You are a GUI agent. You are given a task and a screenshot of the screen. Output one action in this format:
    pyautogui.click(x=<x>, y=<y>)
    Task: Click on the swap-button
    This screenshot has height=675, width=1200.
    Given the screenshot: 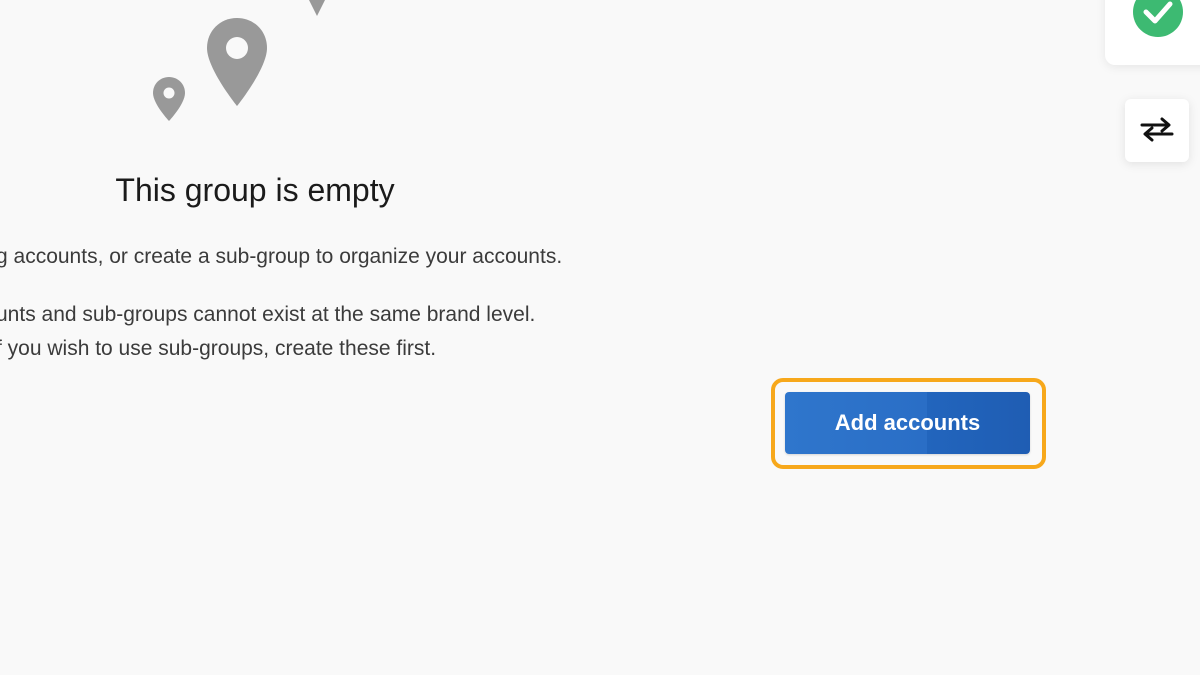 What is the action you would take?
    pyautogui.click(x=1157, y=130)
    